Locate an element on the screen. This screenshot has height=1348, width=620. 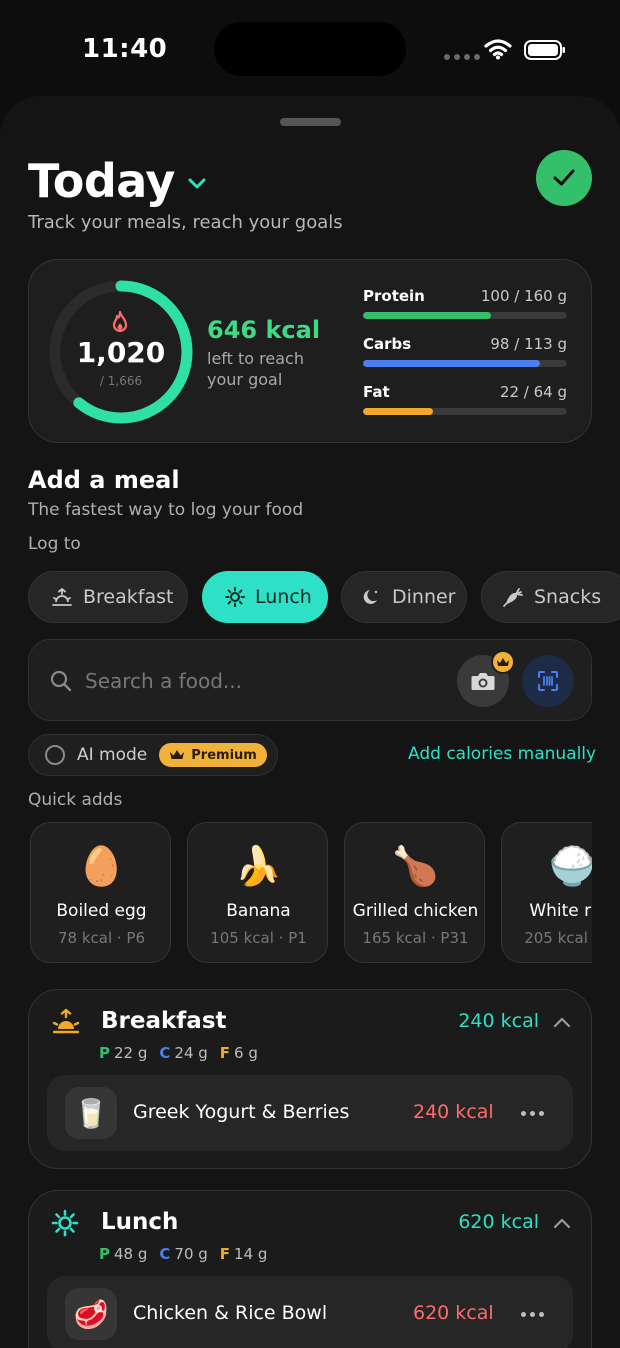
food-entry-kcal: 240 kcal is located at coordinates (453, 1112).